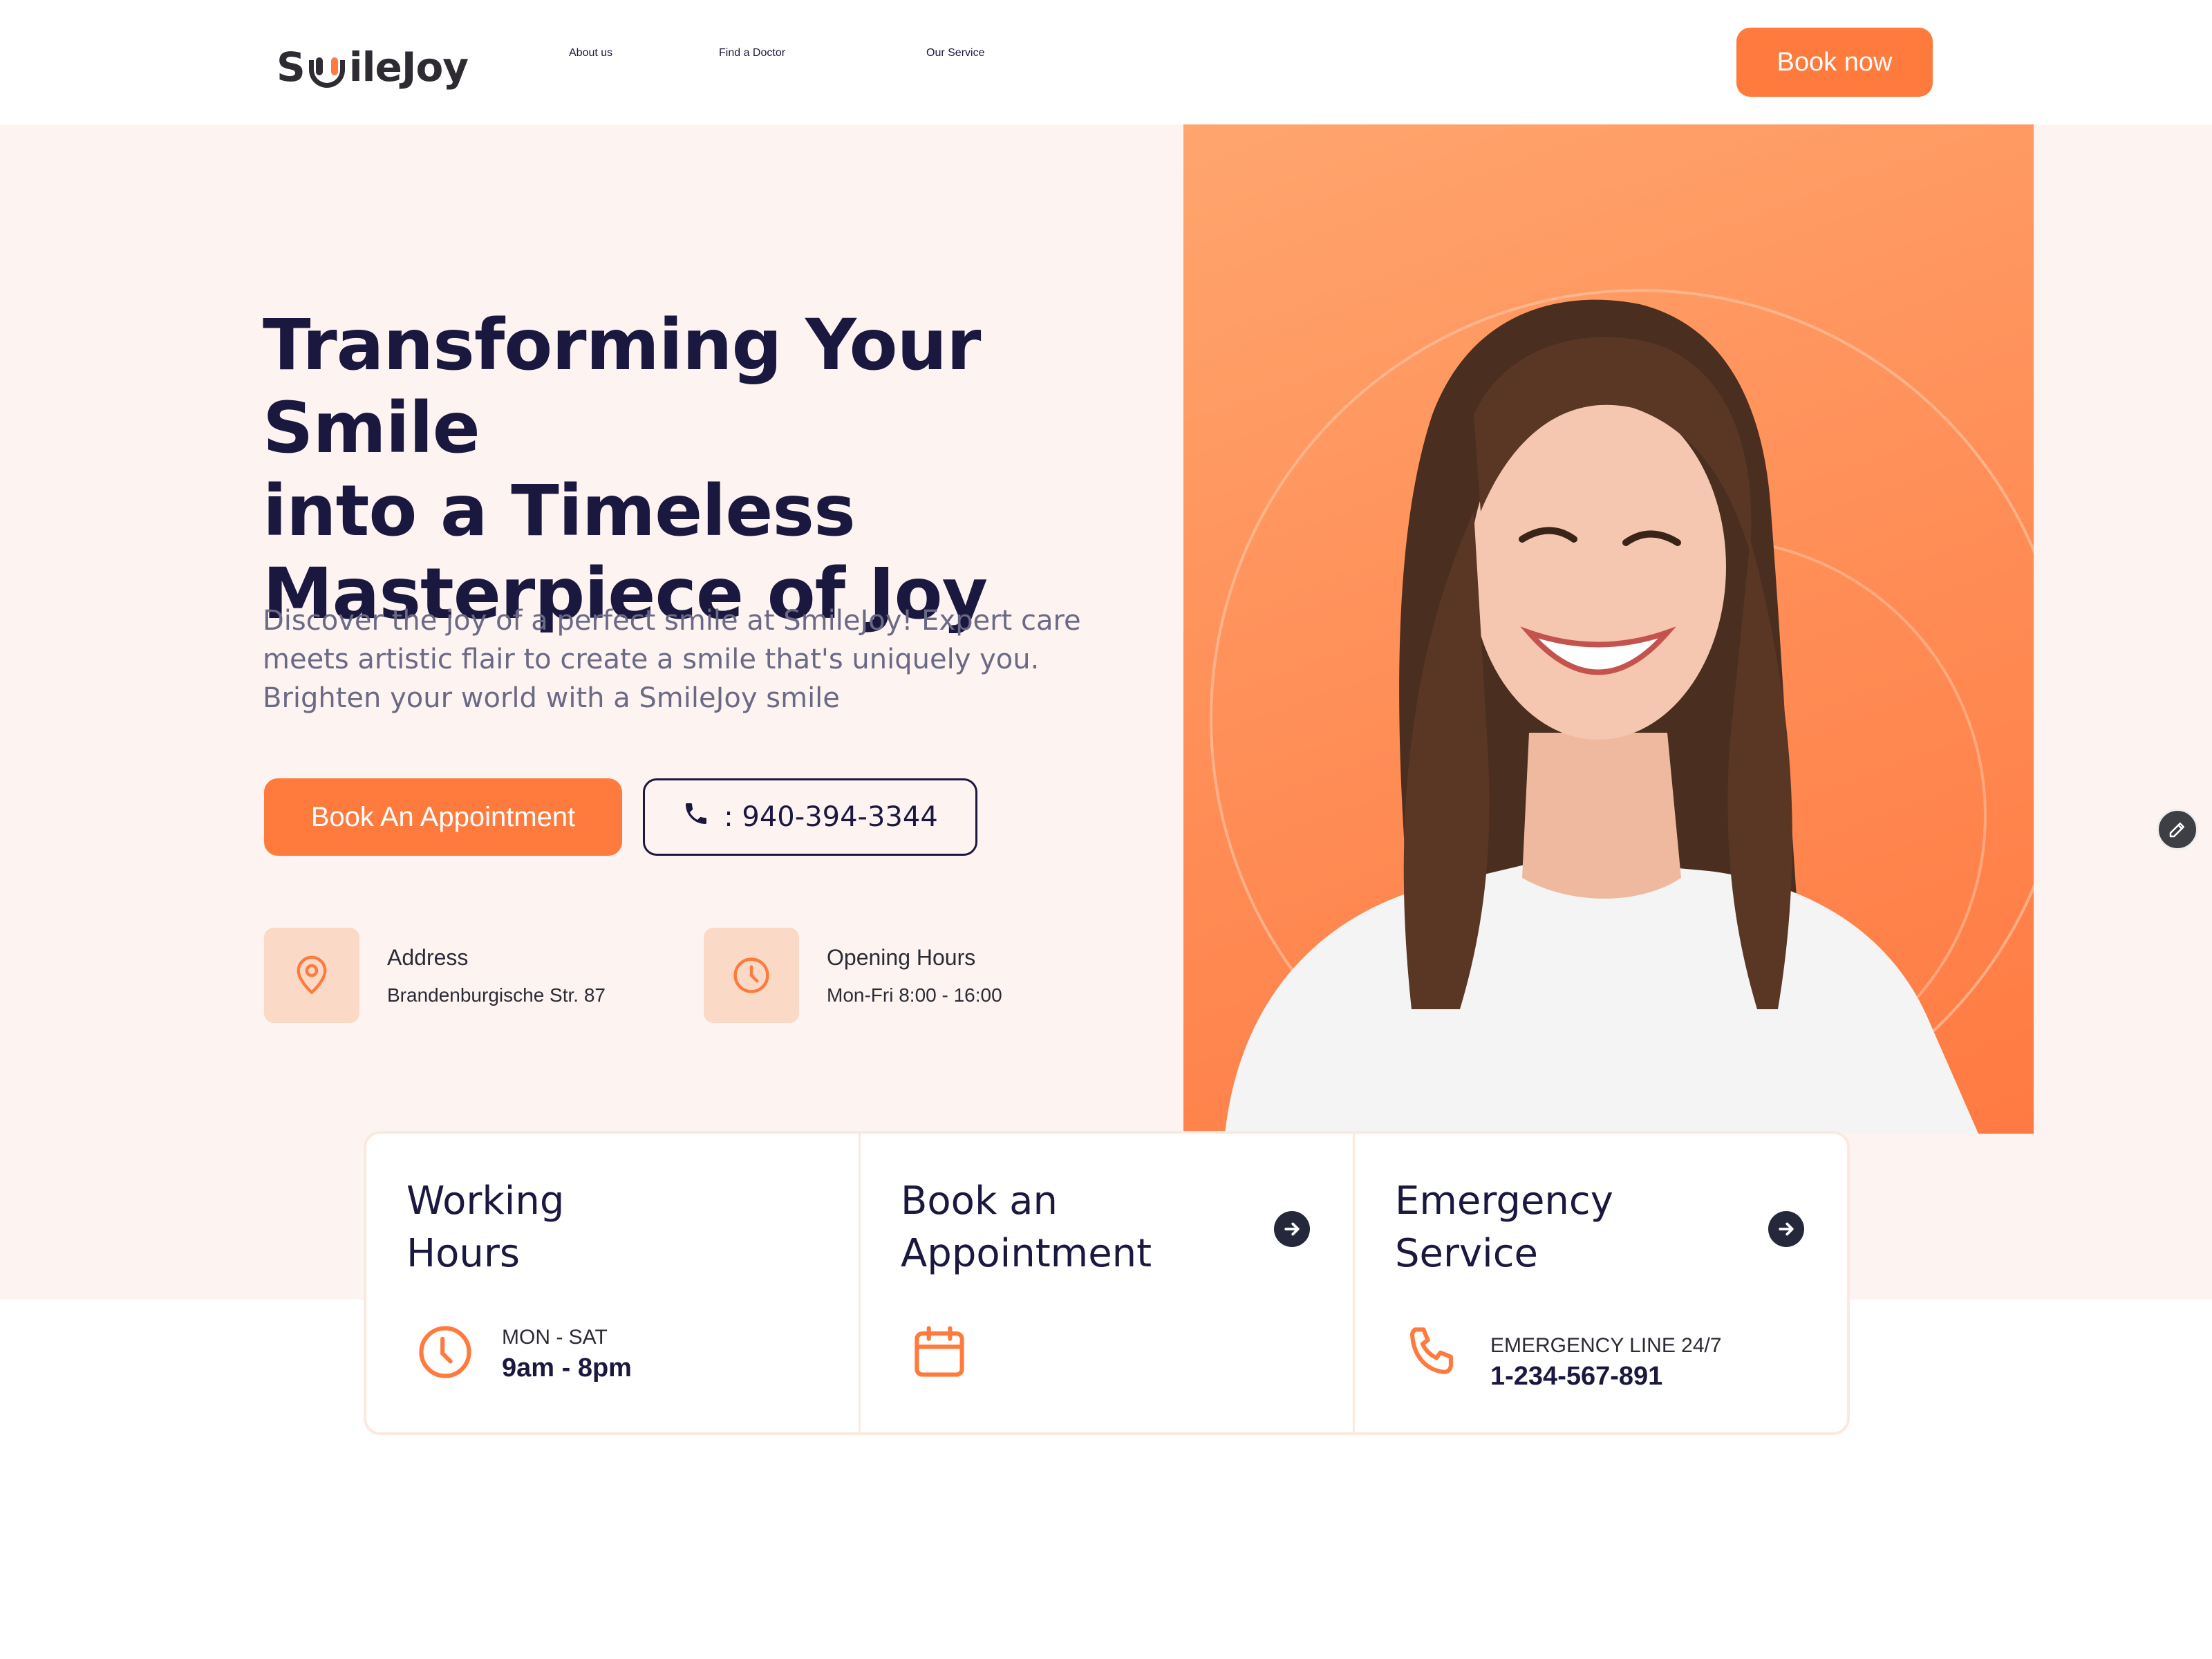 The image size is (2212, 1659). What do you see at coordinates (291, 67) in the screenshot?
I see `logo-text-prefix: S` at bounding box center [291, 67].